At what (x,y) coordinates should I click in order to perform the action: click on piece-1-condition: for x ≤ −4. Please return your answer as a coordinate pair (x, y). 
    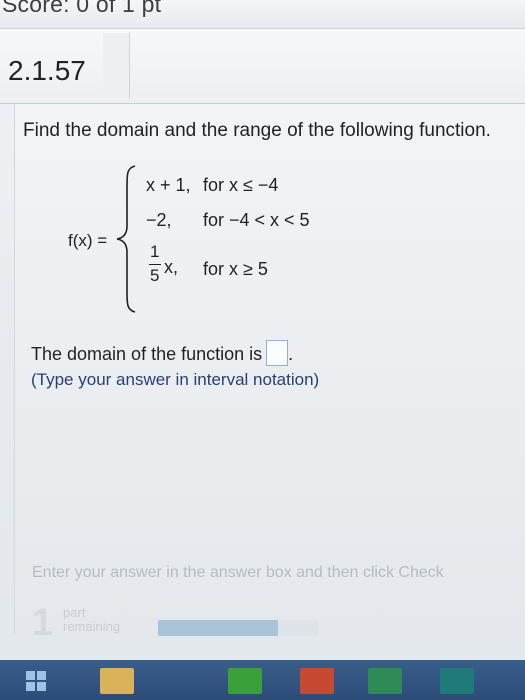
    Looking at the image, I should click on (241, 185).